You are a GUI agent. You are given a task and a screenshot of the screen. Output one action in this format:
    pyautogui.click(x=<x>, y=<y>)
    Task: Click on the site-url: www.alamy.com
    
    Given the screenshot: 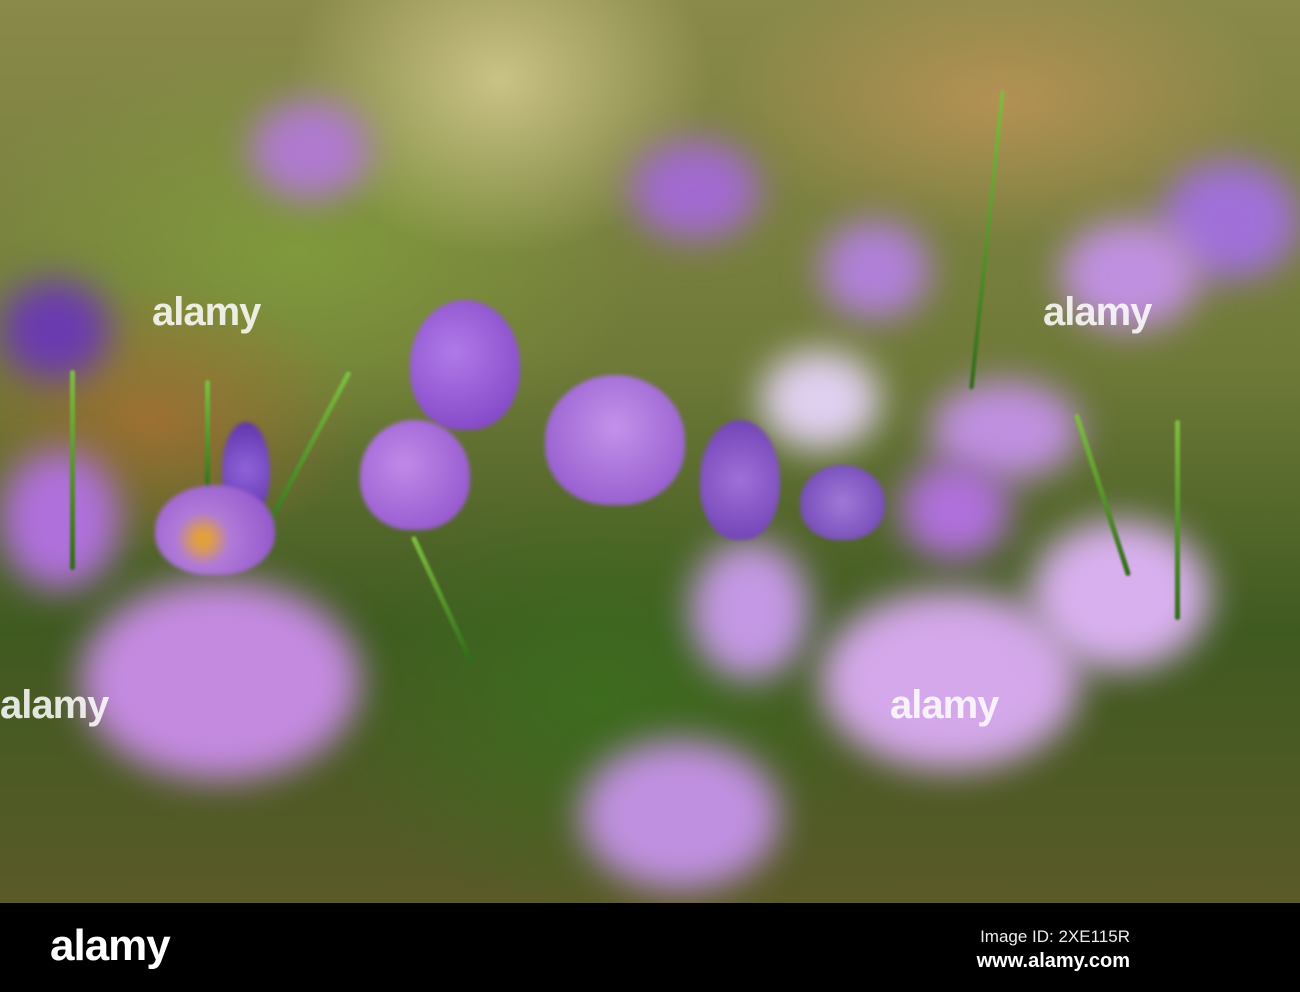 What is the action you would take?
    pyautogui.click(x=1053, y=961)
    